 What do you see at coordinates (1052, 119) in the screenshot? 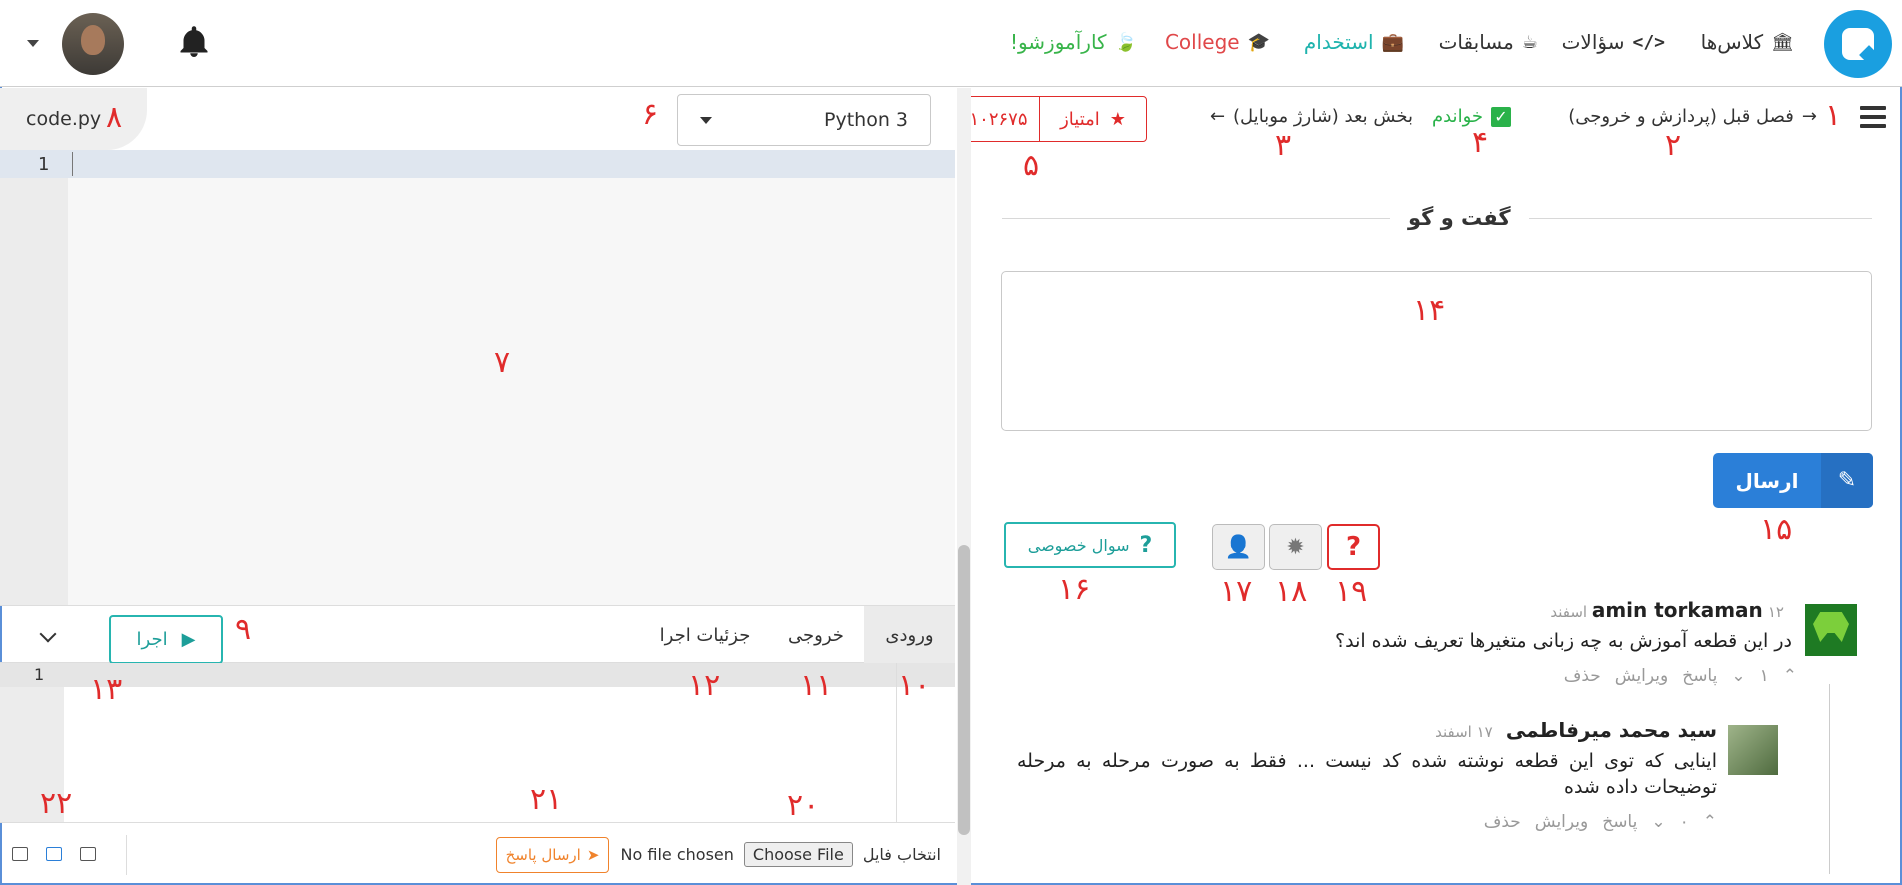
I see `score-badge: ★ امتیاز ۱۰۲۶۷۵` at bounding box center [1052, 119].